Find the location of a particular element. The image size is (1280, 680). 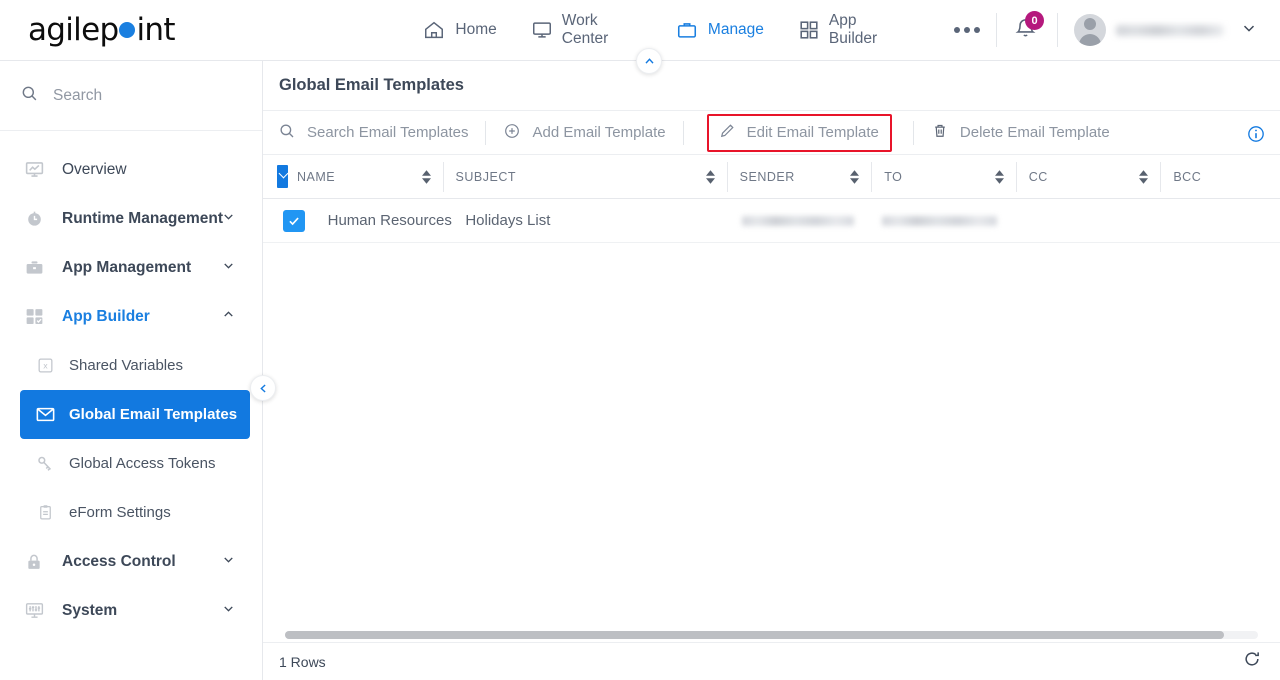

svg-text: x is located at coordinates (45, 366).